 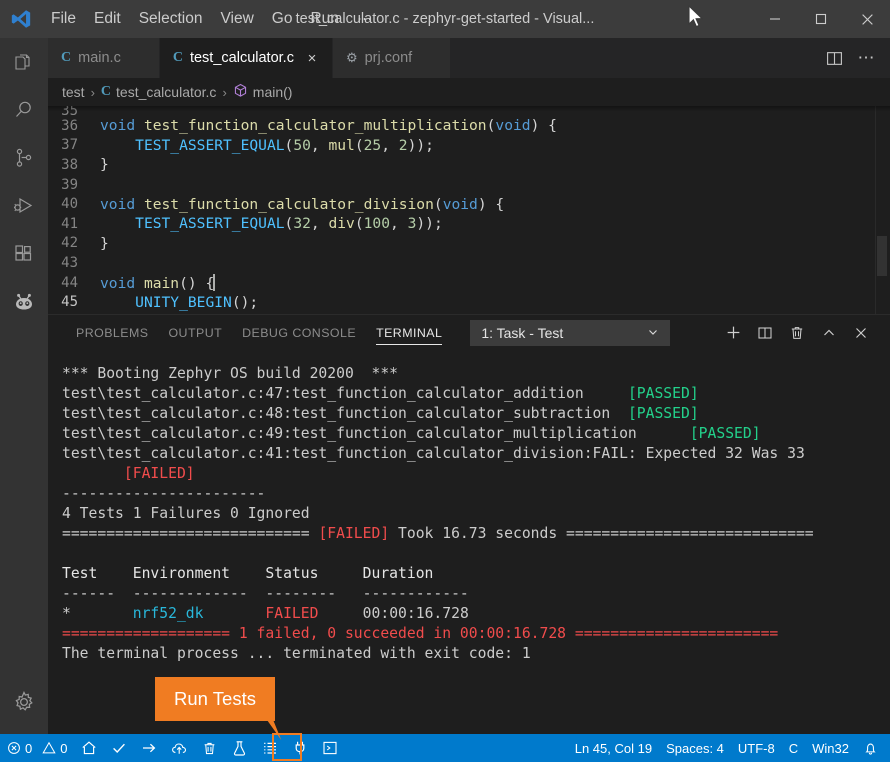 What do you see at coordinates (69, 302) in the screenshot?
I see `line-number: 45` at bounding box center [69, 302].